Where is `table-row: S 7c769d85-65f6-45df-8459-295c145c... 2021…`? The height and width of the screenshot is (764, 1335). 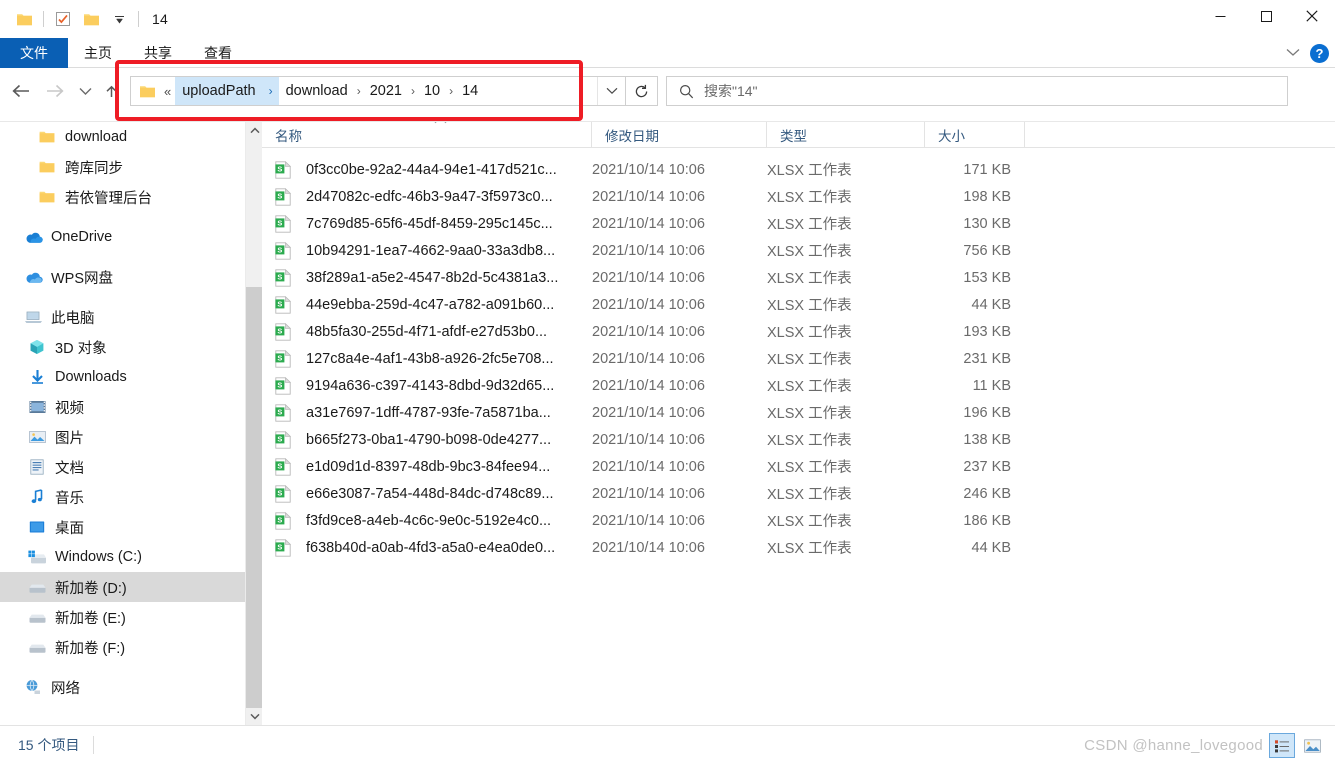 table-row: S 7c769d85-65f6-45df-8459-295c145c... 2021… is located at coordinates (798, 223).